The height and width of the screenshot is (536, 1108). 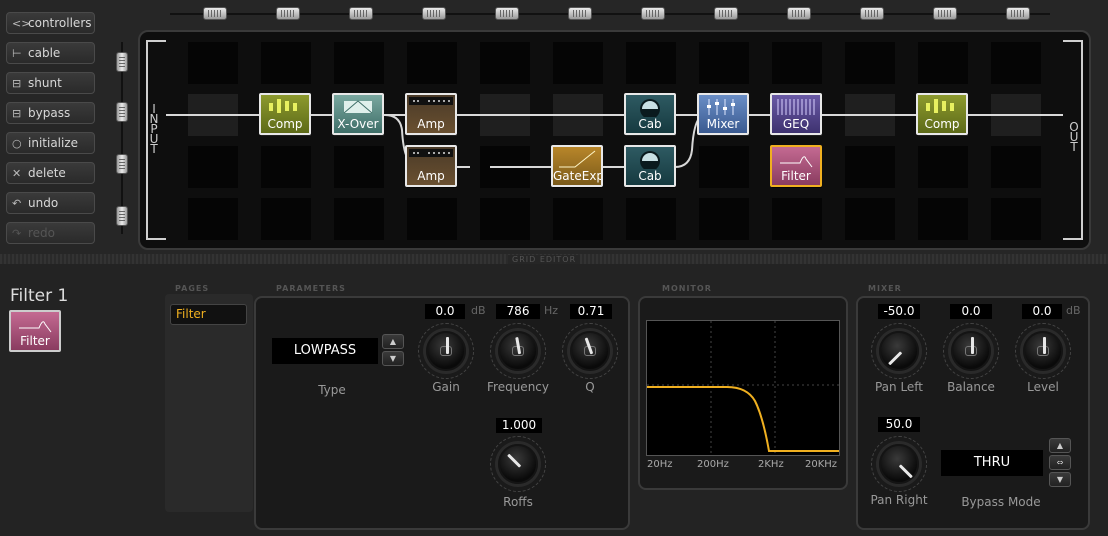 What do you see at coordinates (544, 259) in the screenshot?
I see `grid-editor-label: GRID EDITOR` at bounding box center [544, 259].